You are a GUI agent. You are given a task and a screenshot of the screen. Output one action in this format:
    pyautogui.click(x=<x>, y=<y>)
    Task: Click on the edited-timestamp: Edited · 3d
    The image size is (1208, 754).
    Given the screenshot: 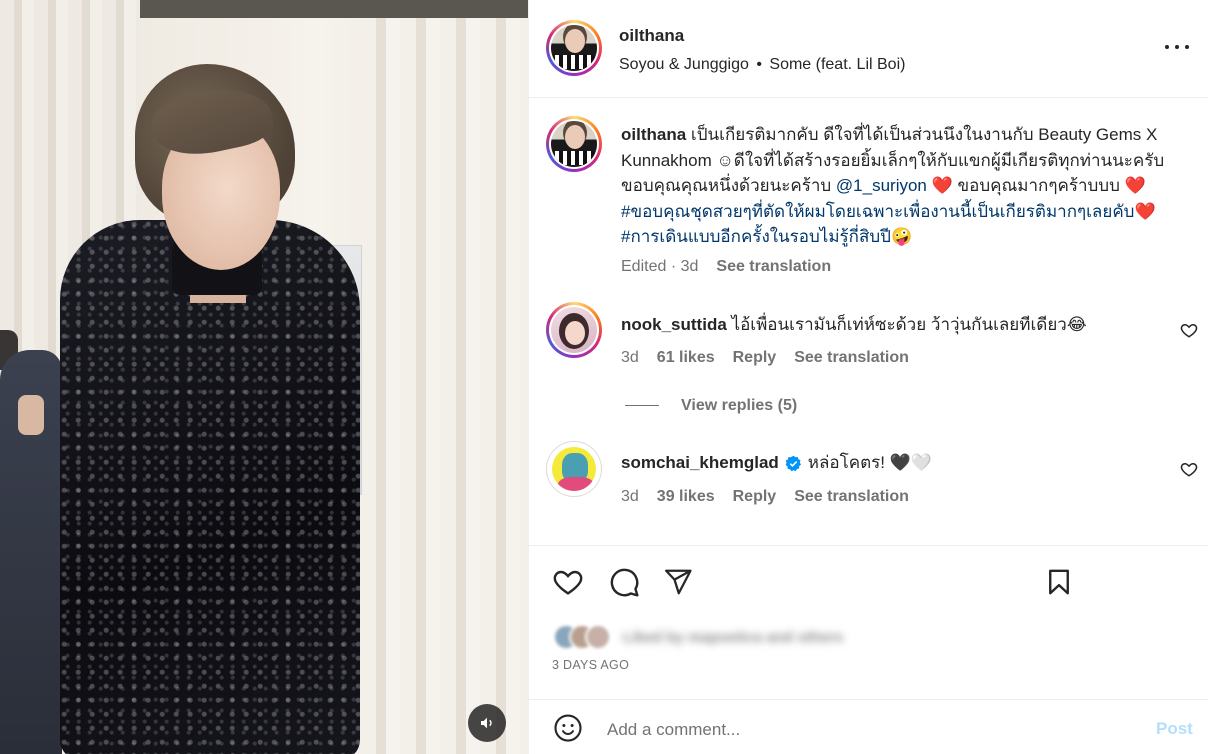 What is the action you would take?
    pyautogui.click(x=660, y=266)
    